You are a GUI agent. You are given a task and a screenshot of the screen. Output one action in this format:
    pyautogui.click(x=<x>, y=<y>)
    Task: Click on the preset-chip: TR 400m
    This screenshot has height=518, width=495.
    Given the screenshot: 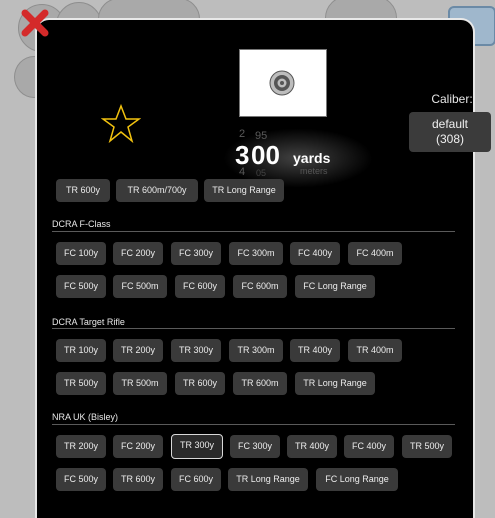 What is the action you would take?
    pyautogui.click(x=375, y=350)
    